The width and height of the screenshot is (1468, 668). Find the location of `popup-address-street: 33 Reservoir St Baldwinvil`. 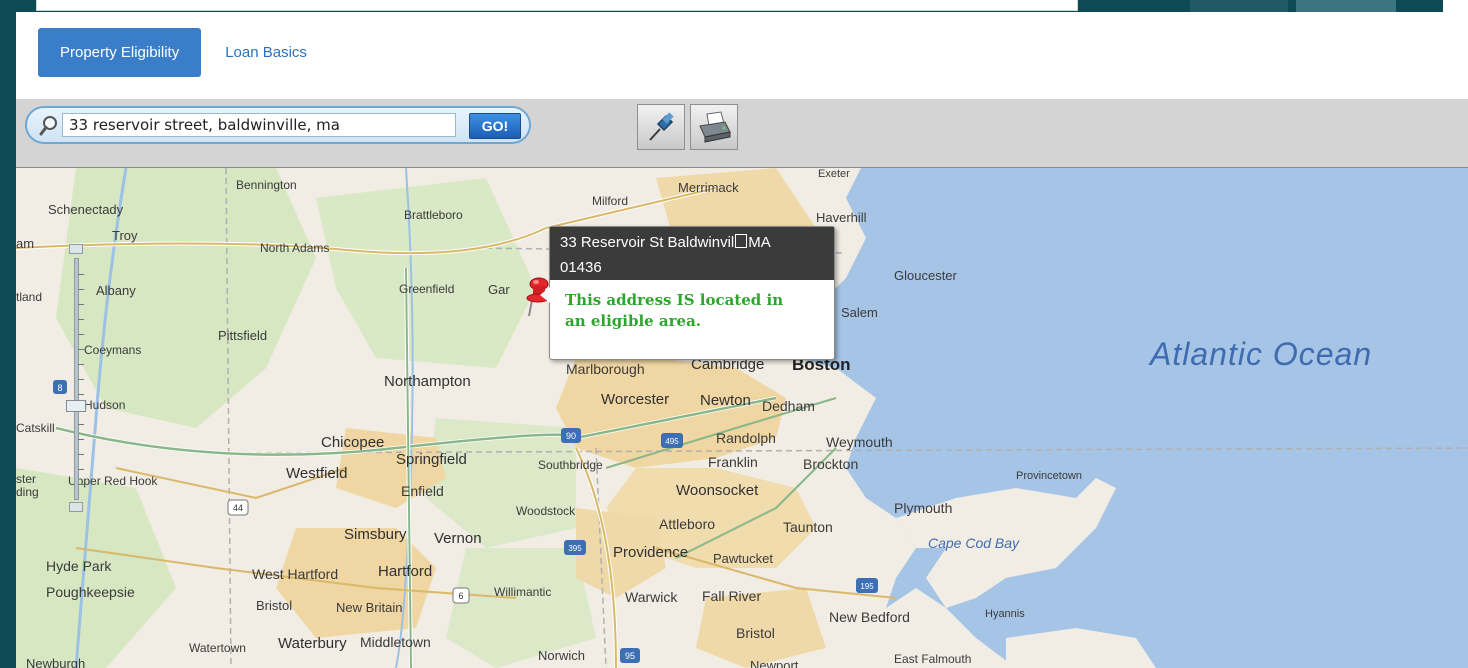

popup-address-street: 33 Reservoir St Baldwinvil is located at coordinates (647, 242).